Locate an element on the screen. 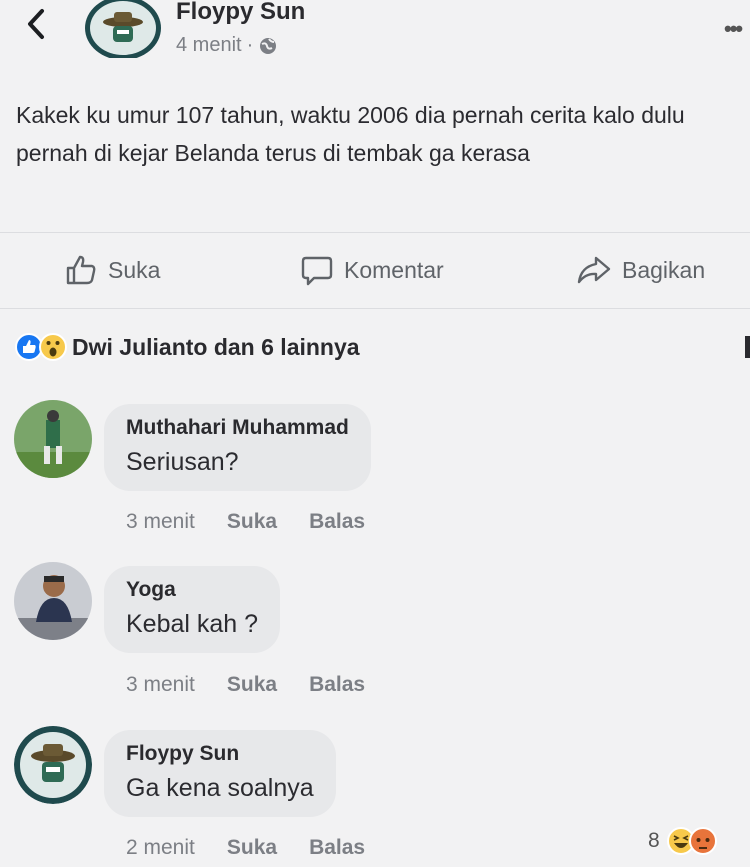 This screenshot has height=867, width=750. comment-reactions: 8 is located at coordinates (683, 841).